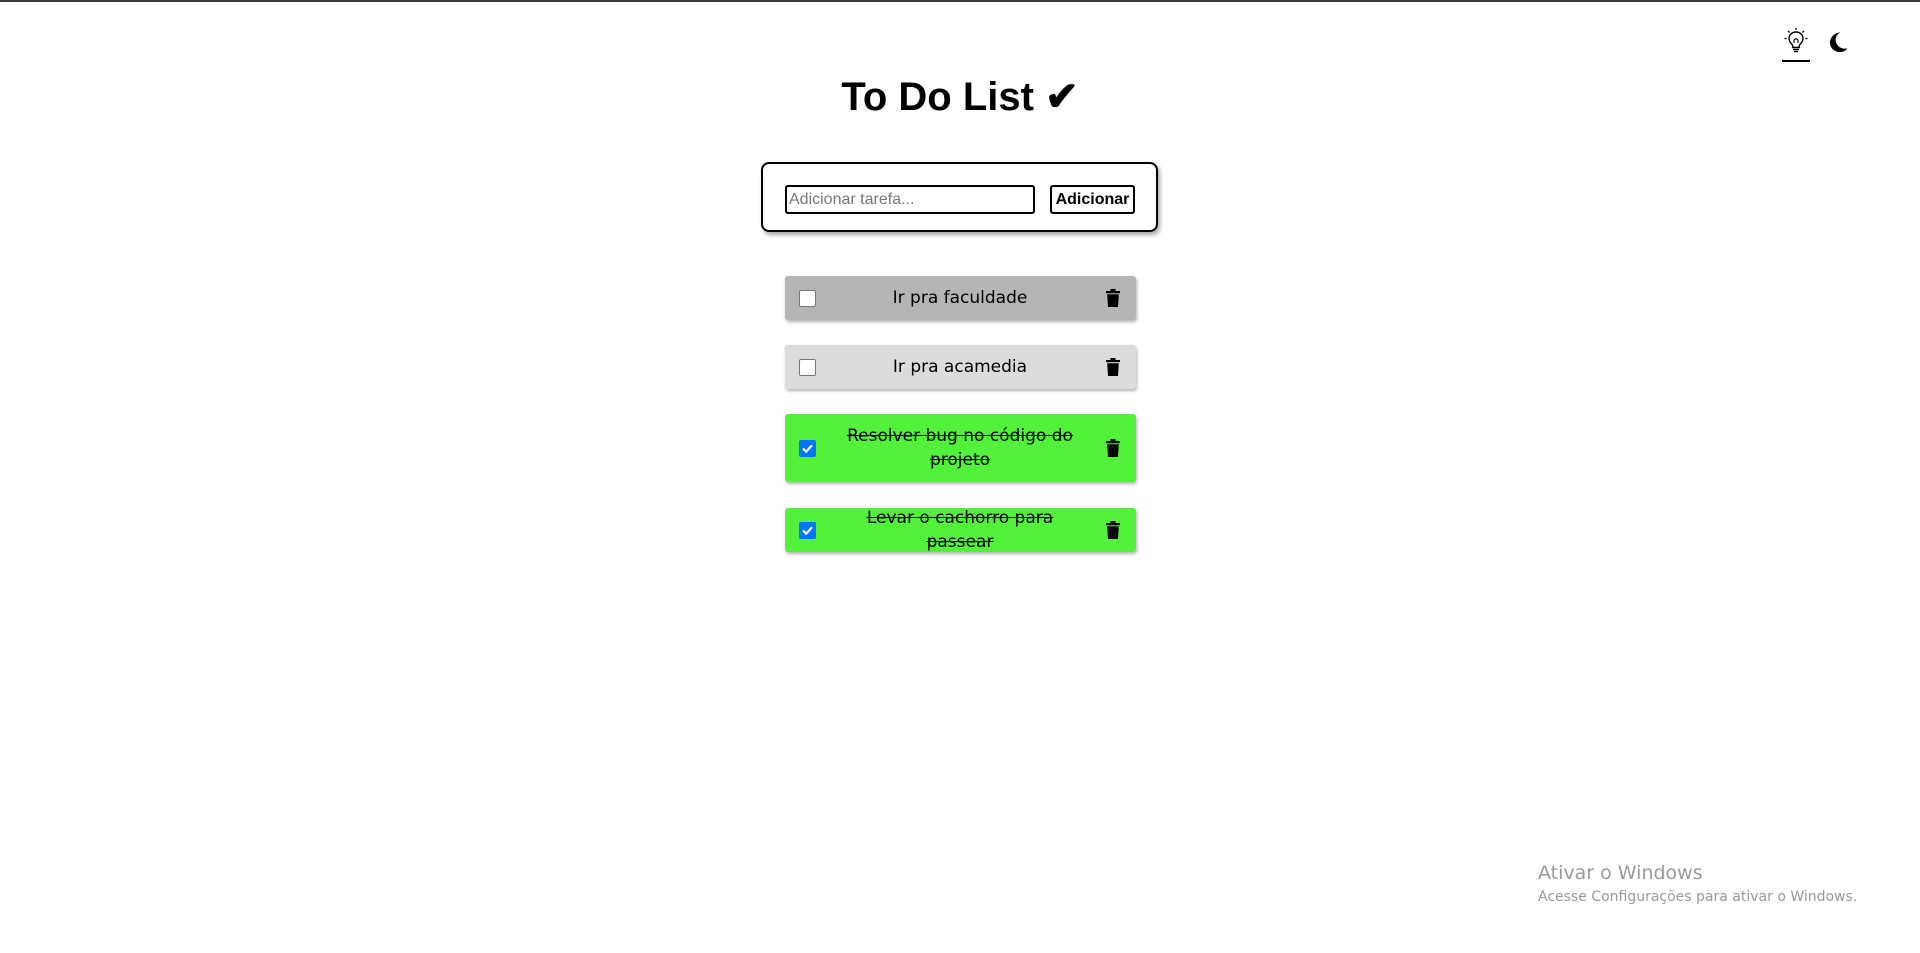  I want to click on moon-icon, so click(1839, 42).